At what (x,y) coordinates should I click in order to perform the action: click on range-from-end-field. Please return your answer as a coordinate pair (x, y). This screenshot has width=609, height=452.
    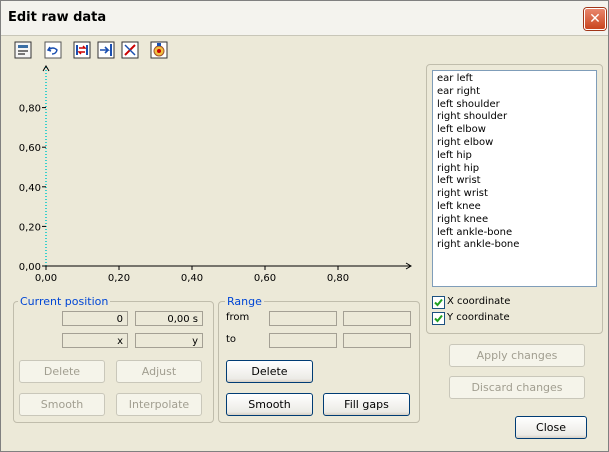
    Looking at the image, I should click on (377, 318).